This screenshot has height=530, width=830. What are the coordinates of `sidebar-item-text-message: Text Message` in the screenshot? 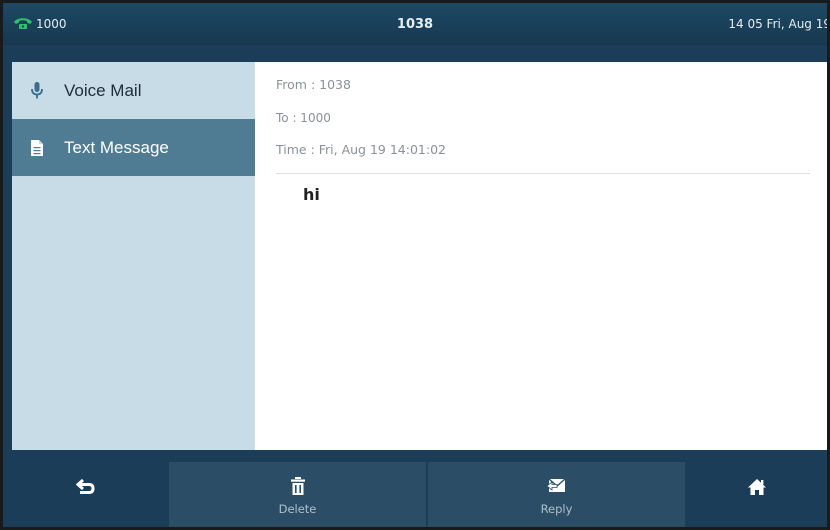 It's located at (133, 147).